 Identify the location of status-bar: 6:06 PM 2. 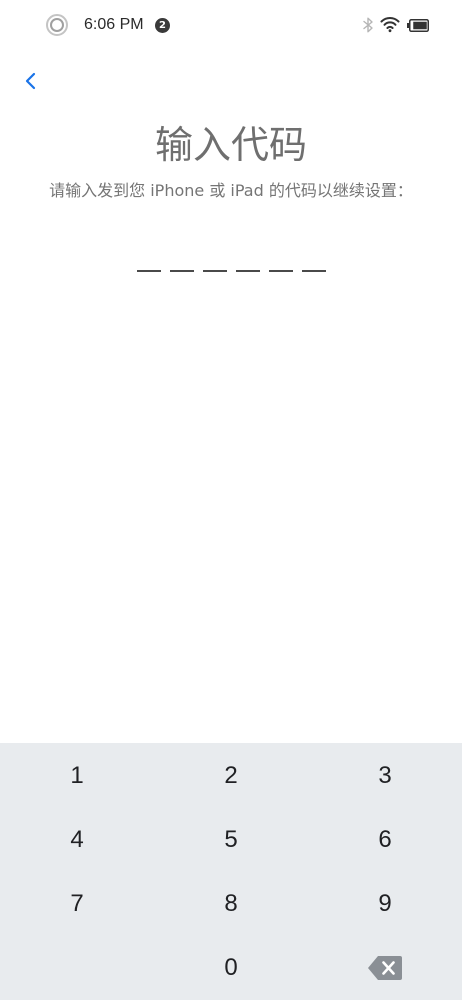
(231, 25).